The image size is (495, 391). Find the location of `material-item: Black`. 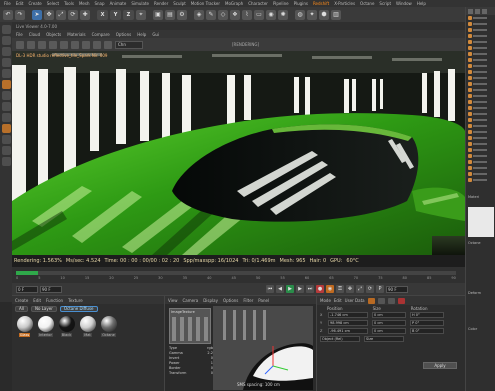

material-item: Black is located at coordinates (66, 326).